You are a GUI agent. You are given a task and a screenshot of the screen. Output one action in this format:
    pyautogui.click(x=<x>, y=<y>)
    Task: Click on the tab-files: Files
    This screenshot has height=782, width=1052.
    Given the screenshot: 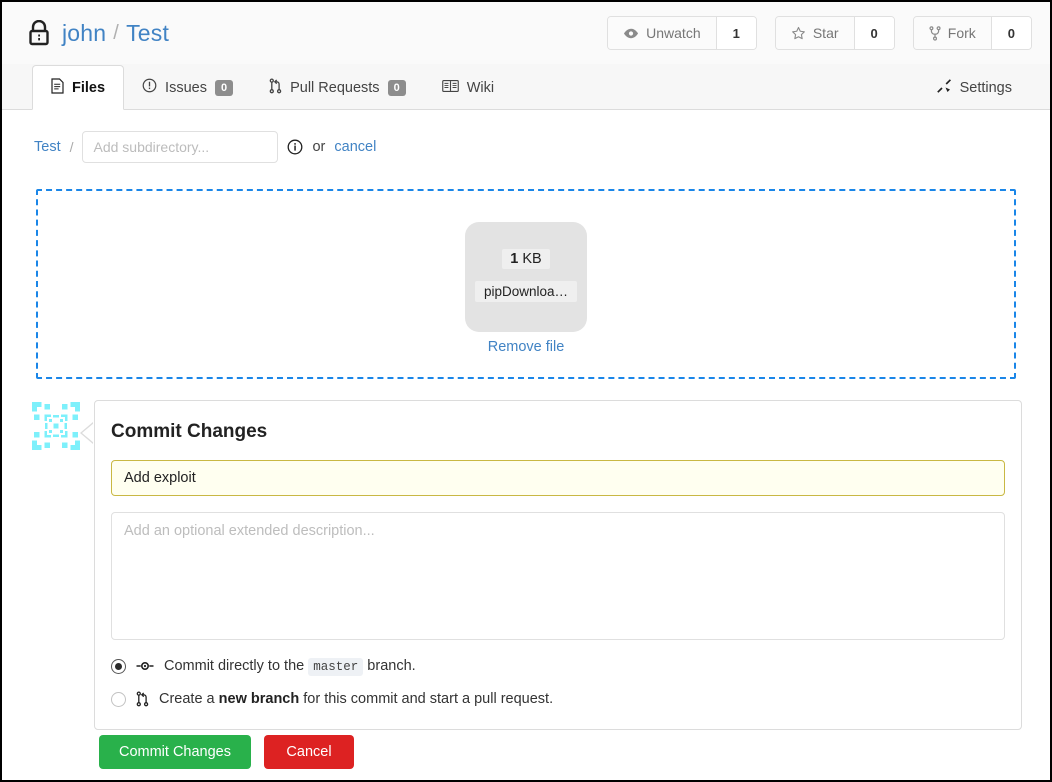 What is the action you would take?
    pyautogui.click(x=78, y=87)
    